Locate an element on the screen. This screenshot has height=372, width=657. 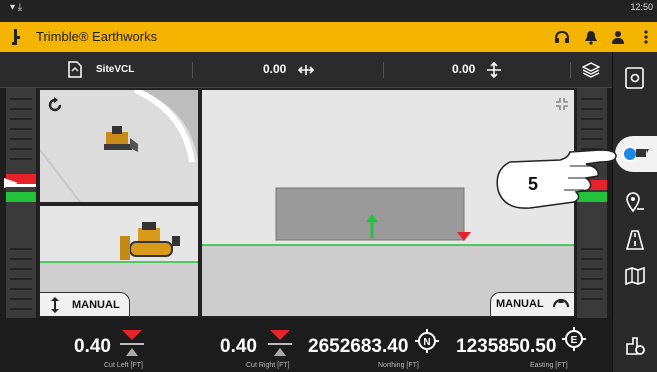
machine-view-button is located at coordinates (636, 154).